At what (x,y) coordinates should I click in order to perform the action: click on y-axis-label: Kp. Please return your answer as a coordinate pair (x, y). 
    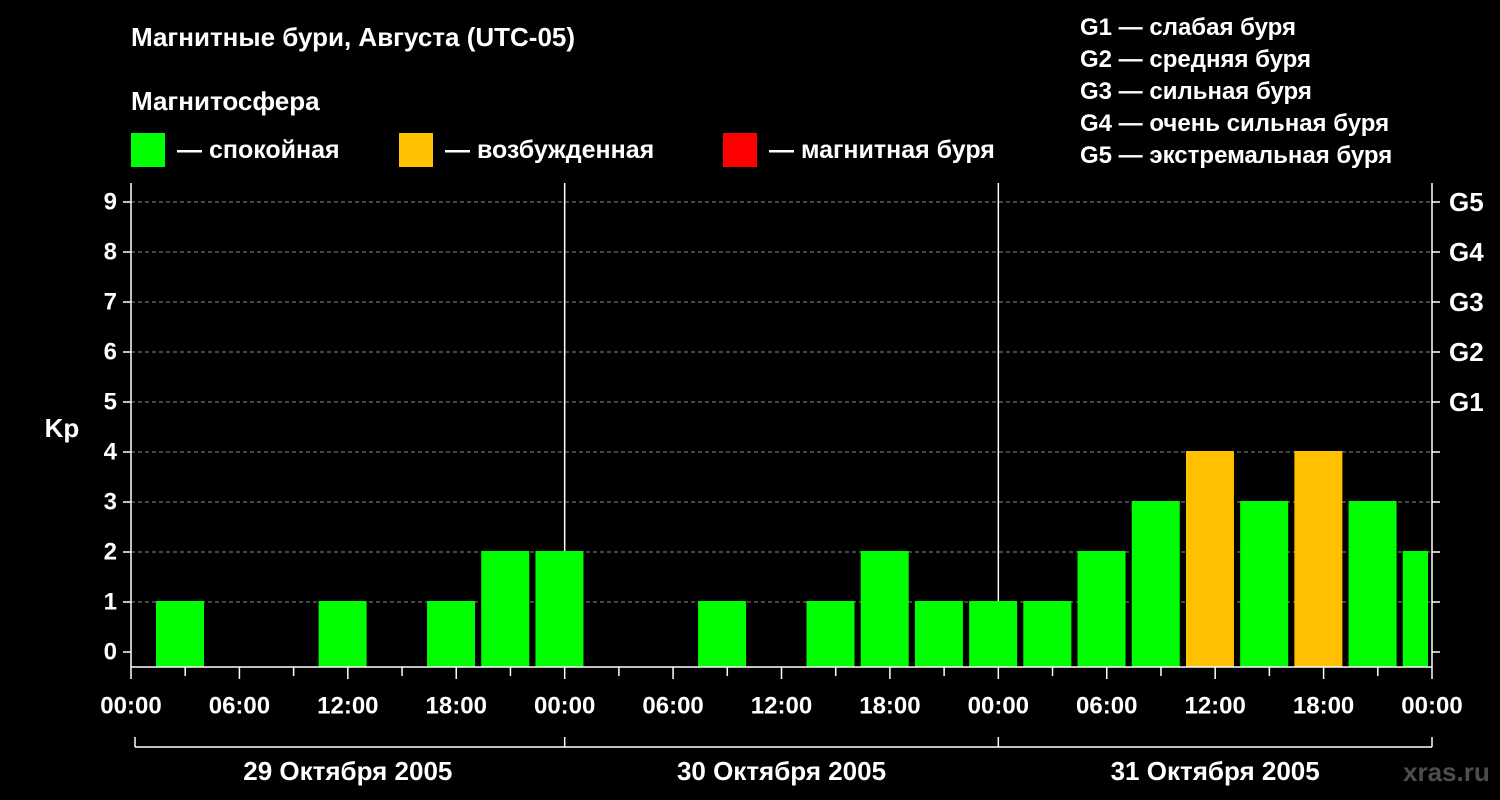
    Looking at the image, I should click on (62, 428).